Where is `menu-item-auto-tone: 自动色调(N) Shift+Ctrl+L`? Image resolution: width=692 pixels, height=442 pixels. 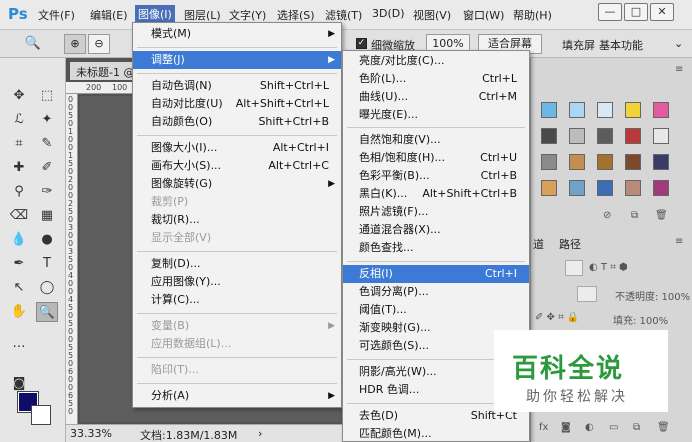
menu-item-auto-tone: 自动色调(N) Shift+Ctrl+L is located at coordinates (237, 86).